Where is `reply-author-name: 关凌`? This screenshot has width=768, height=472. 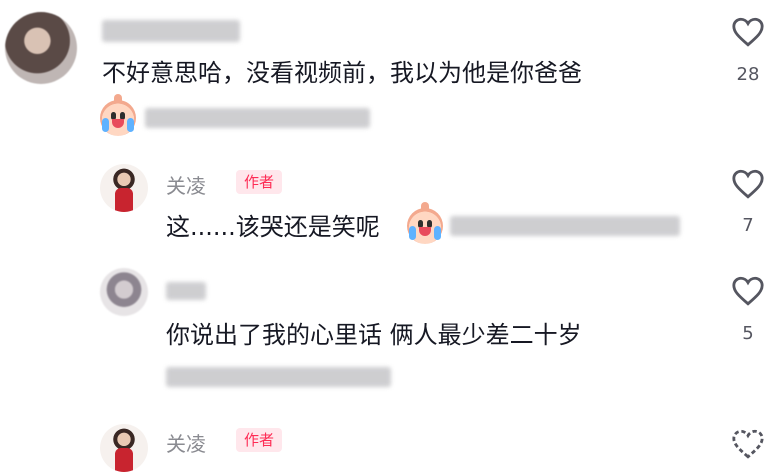
reply-author-name: 关凌 is located at coordinates (186, 184).